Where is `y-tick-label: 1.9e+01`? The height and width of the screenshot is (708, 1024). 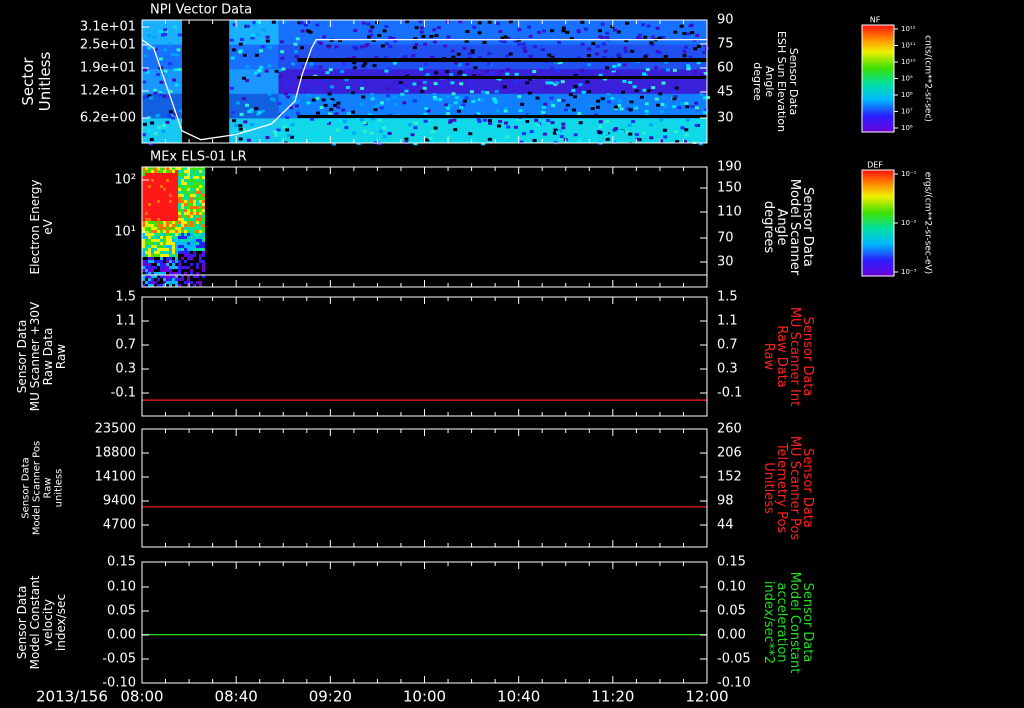
y-tick-label: 1.9e+01 is located at coordinates (108, 68).